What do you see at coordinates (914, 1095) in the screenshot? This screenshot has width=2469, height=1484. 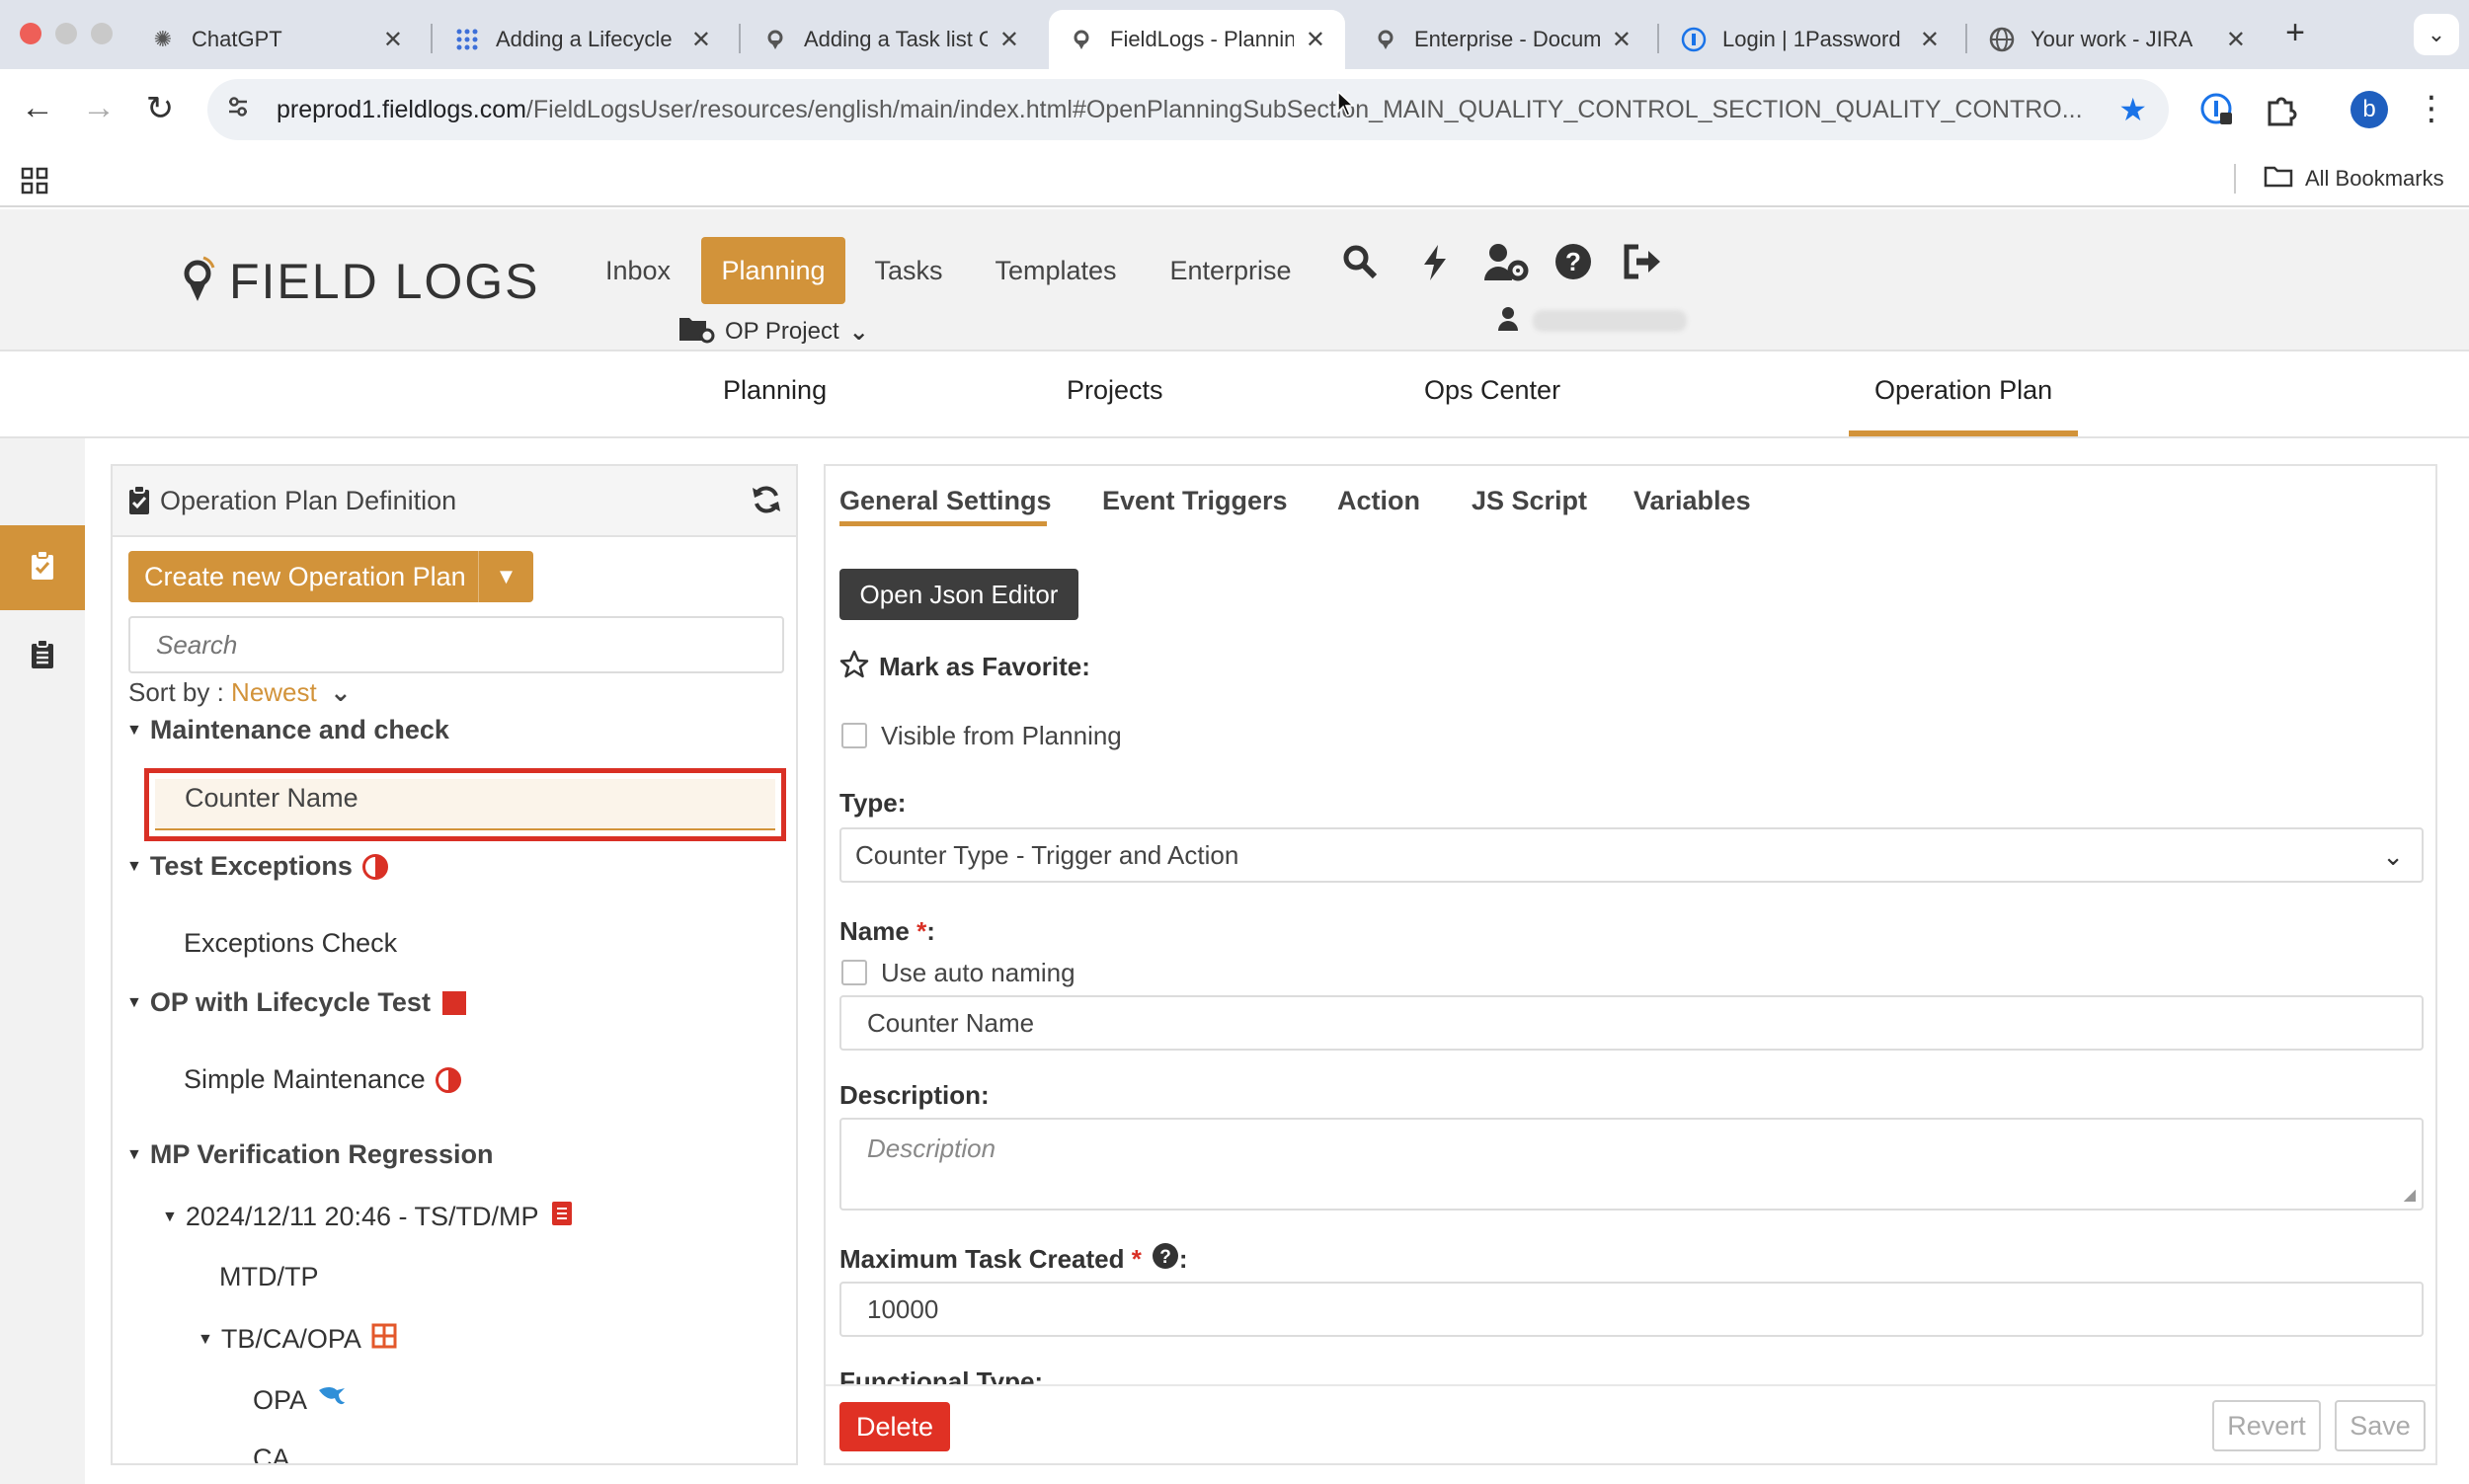 I see `description-label: Description:` at bounding box center [914, 1095].